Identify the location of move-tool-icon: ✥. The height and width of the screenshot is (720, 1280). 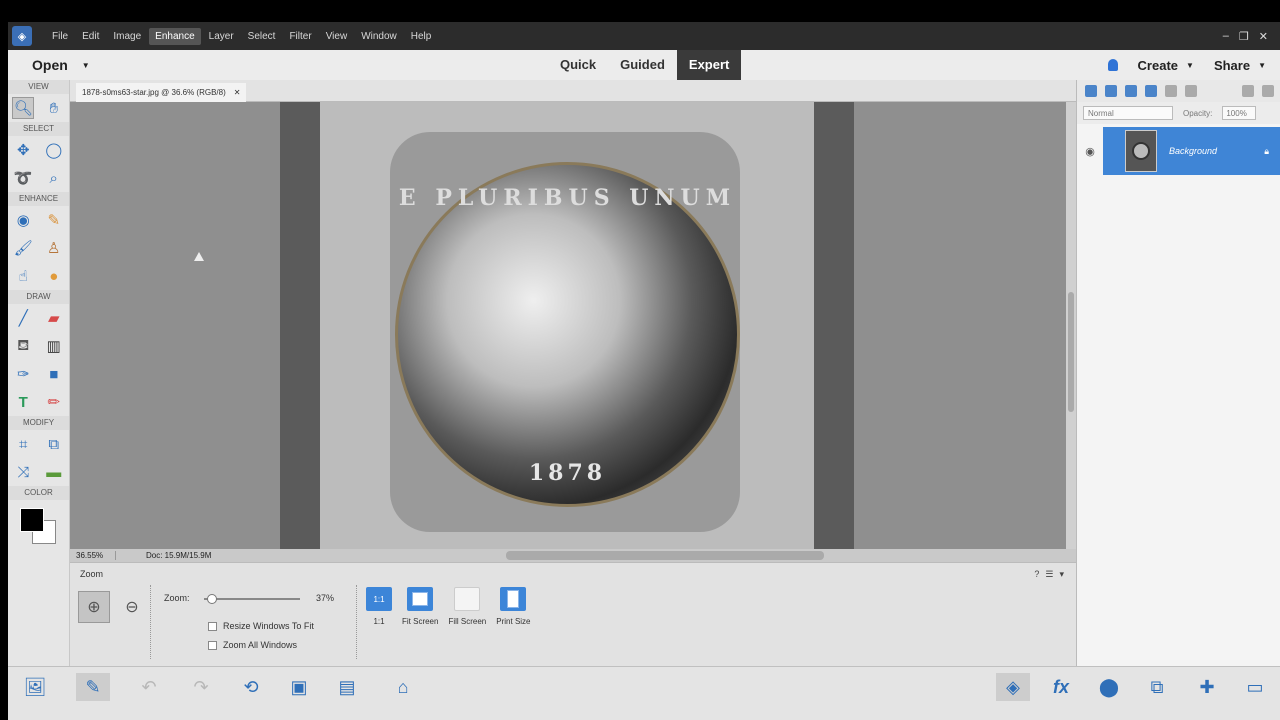
(23, 150).